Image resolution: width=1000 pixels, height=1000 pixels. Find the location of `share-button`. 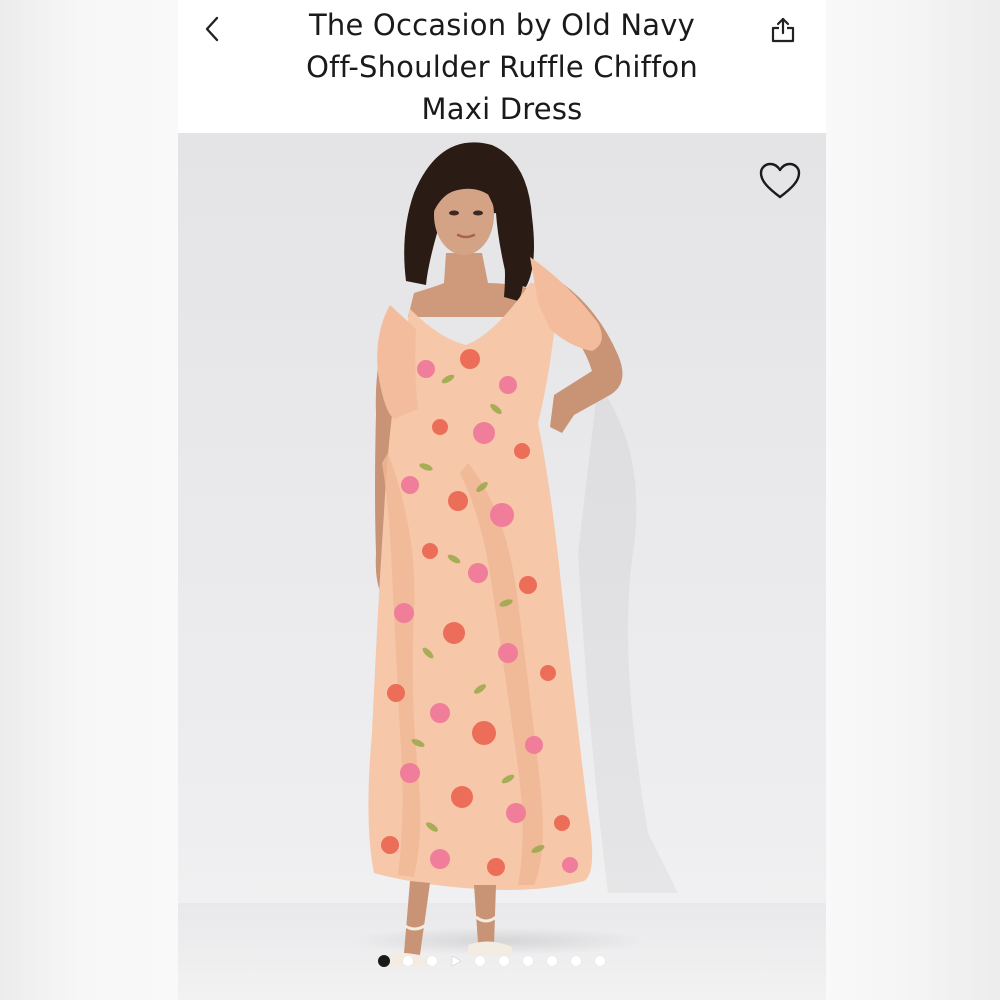

share-button is located at coordinates (783, 30).